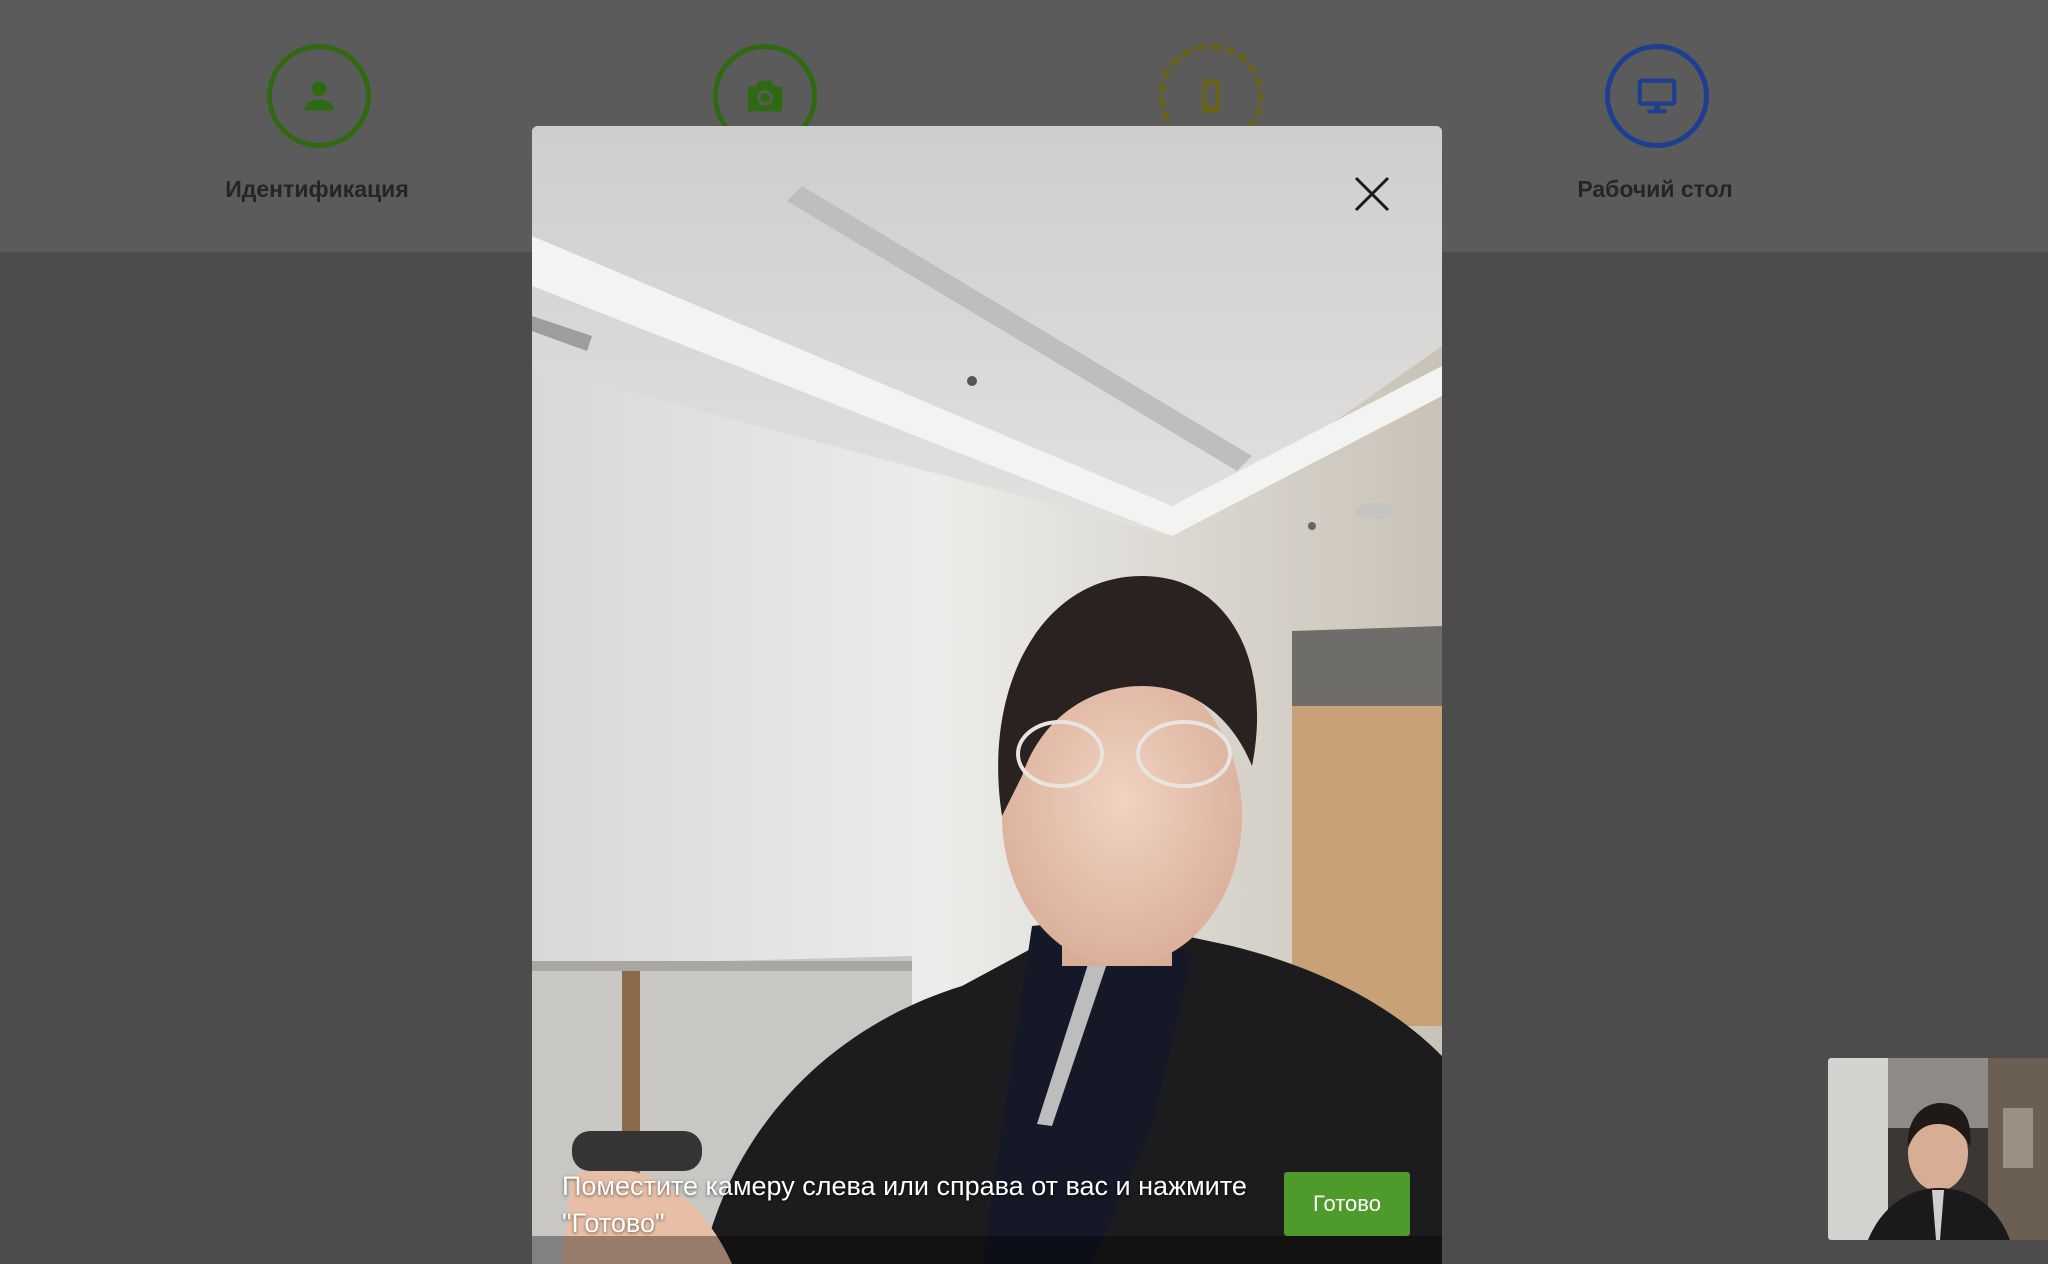 Image resolution: width=2048 pixels, height=1264 pixels. I want to click on step-desktop-circle, so click(1657, 96).